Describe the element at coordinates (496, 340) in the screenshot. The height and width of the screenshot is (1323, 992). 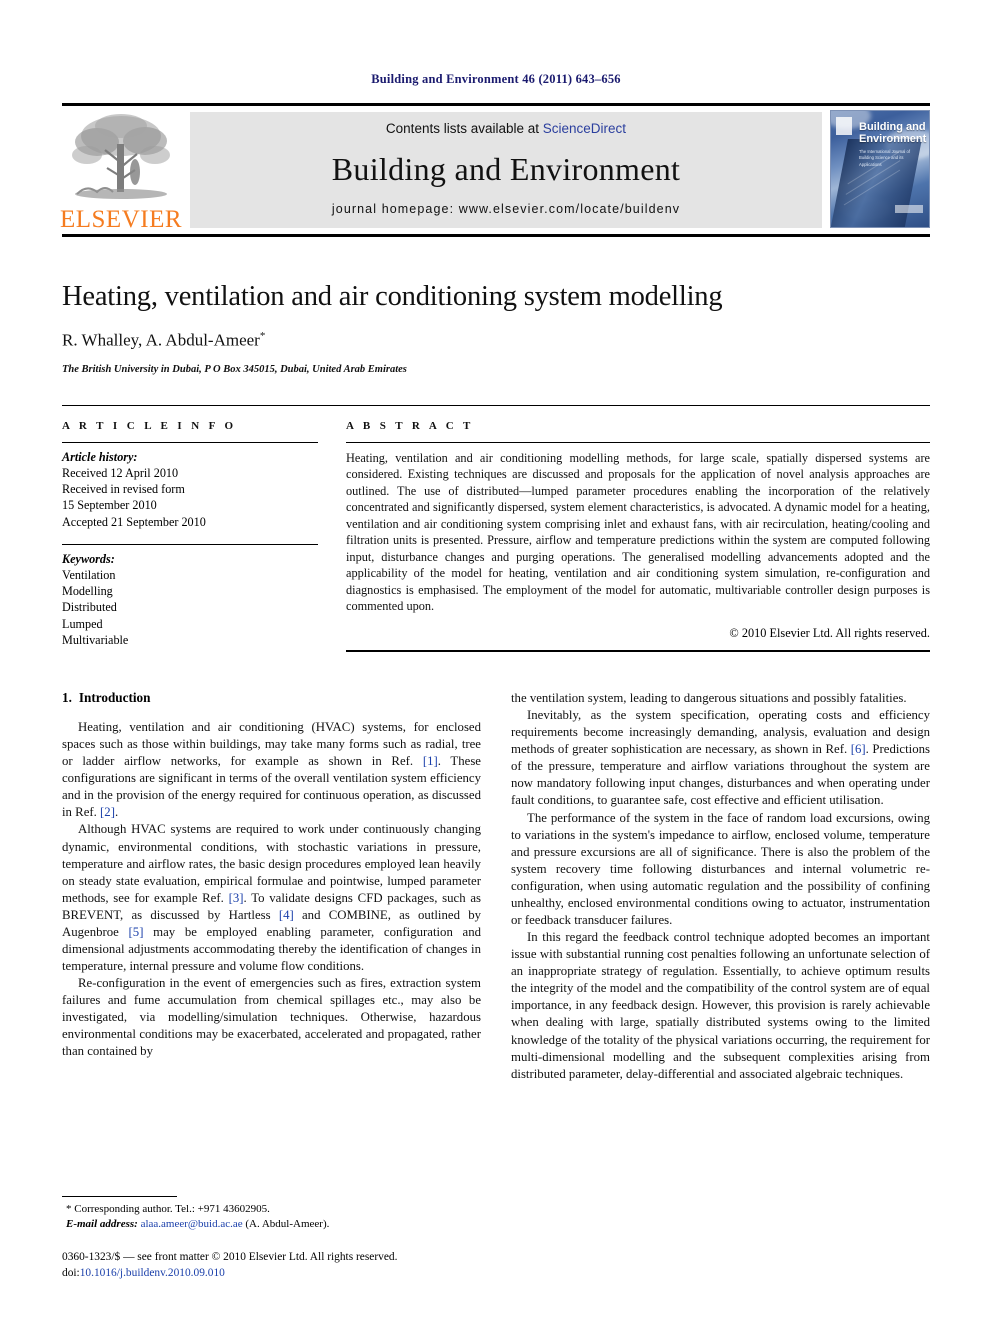
I see `author-list: R. Whalley, A. Abdul-Ameer*` at that location.